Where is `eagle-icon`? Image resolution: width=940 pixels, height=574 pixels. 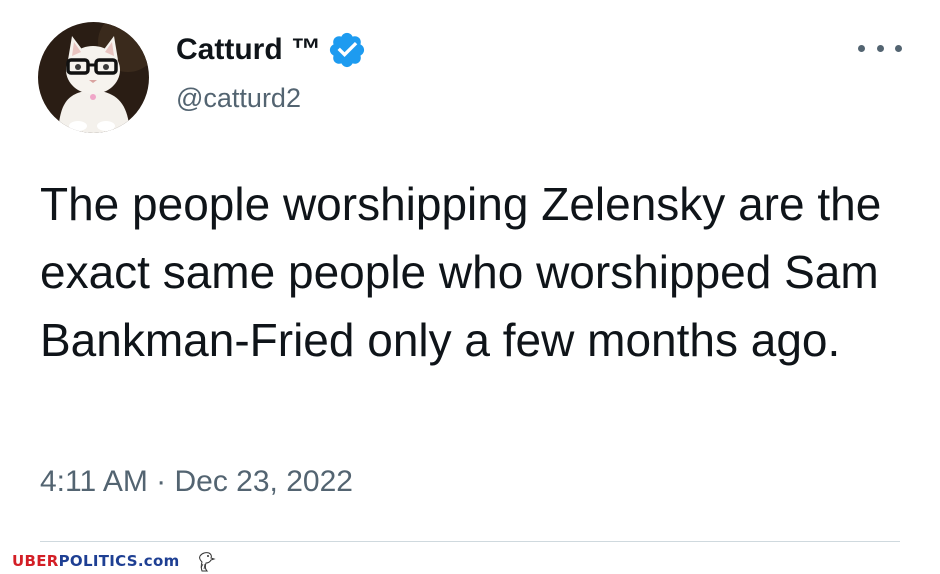 eagle-icon is located at coordinates (207, 562).